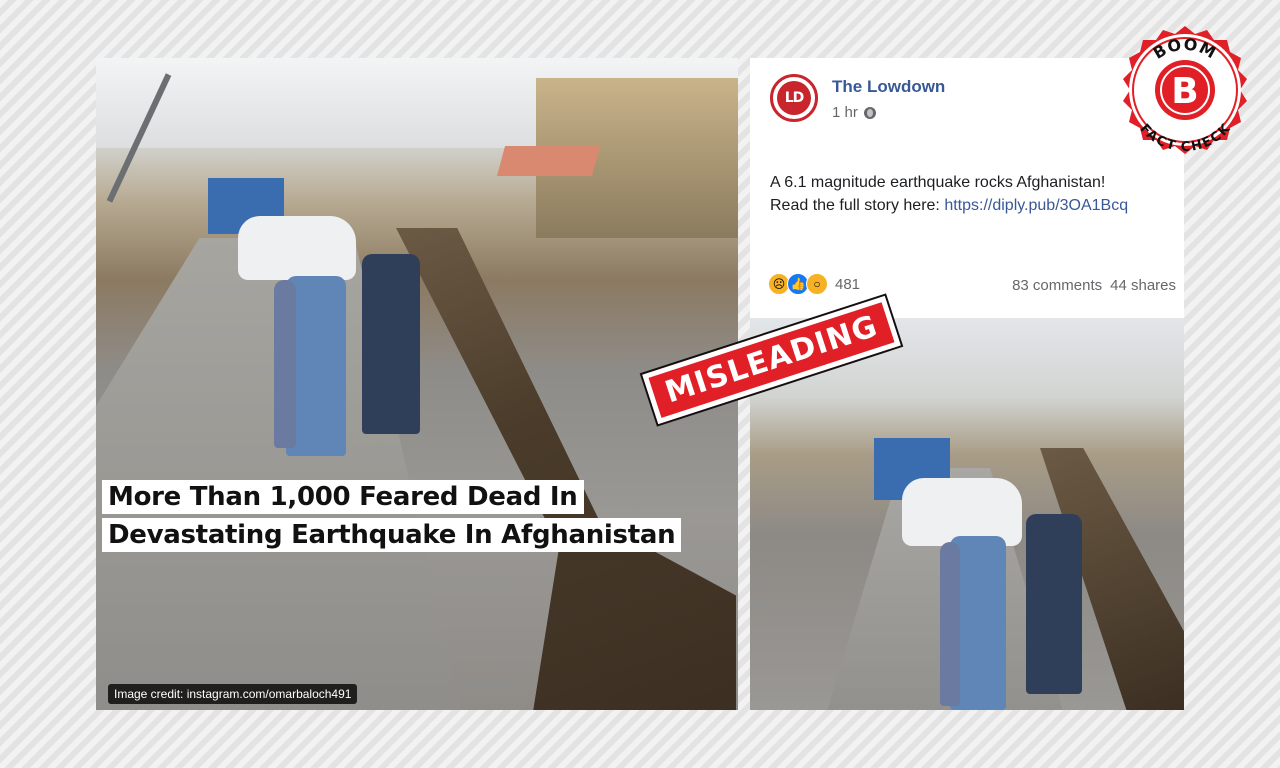 The width and height of the screenshot is (1280, 768). What do you see at coordinates (548, 161) in the screenshot?
I see `awning` at bounding box center [548, 161].